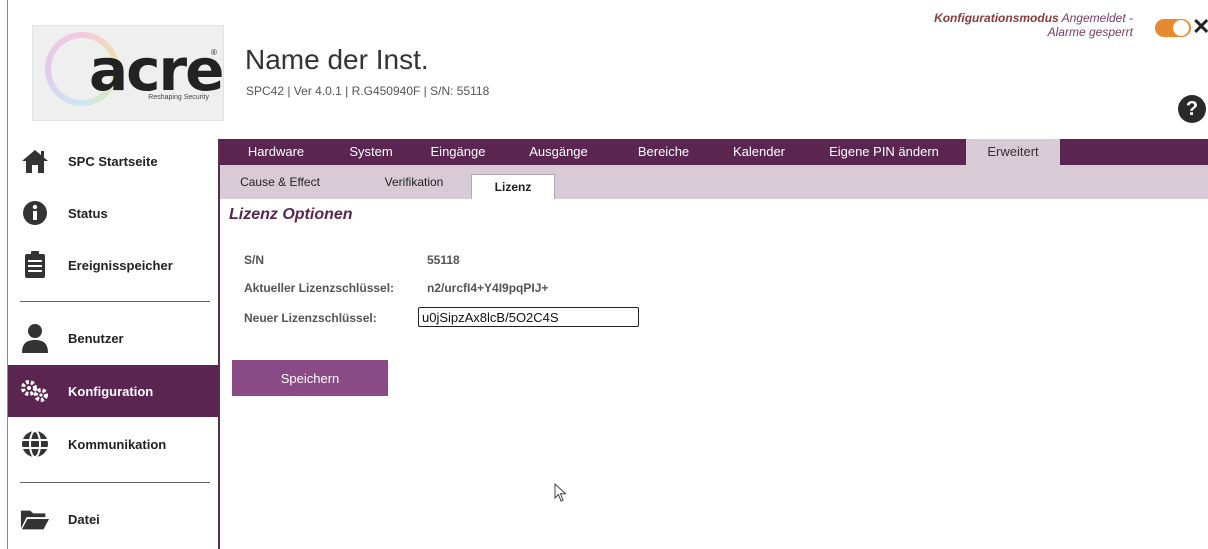  Describe the element at coordinates (120, 265) in the screenshot. I see `sidebar-item-label: Ereignisspeicher` at that location.